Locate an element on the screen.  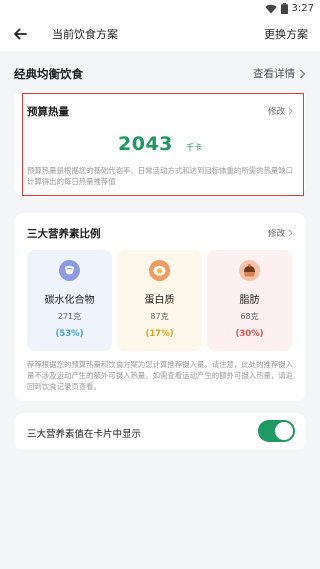
budget-value-row: 2043 千卡 is located at coordinates (160, 144).